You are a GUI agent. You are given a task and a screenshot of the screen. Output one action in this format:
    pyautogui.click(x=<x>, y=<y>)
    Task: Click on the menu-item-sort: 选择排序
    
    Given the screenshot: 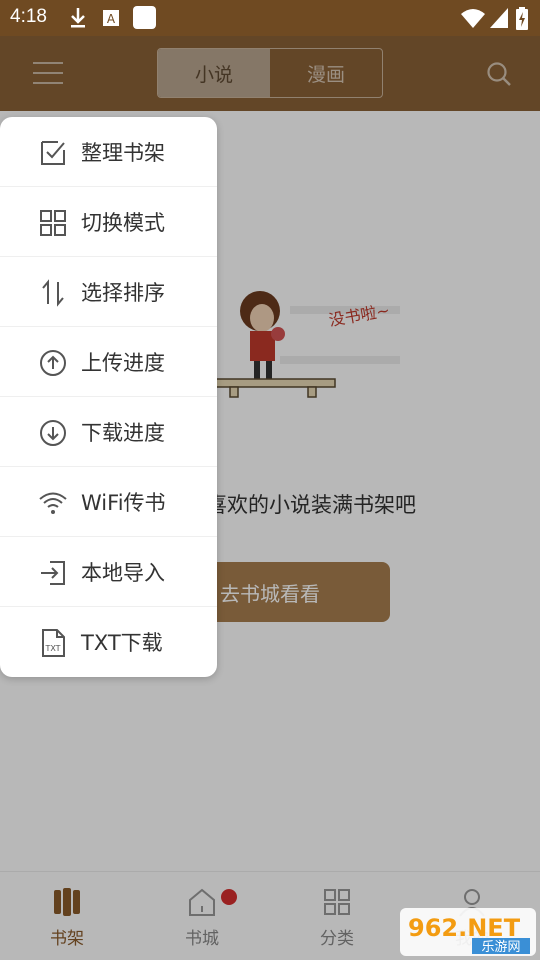 What is the action you would take?
    pyautogui.click(x=108, y=292)
    